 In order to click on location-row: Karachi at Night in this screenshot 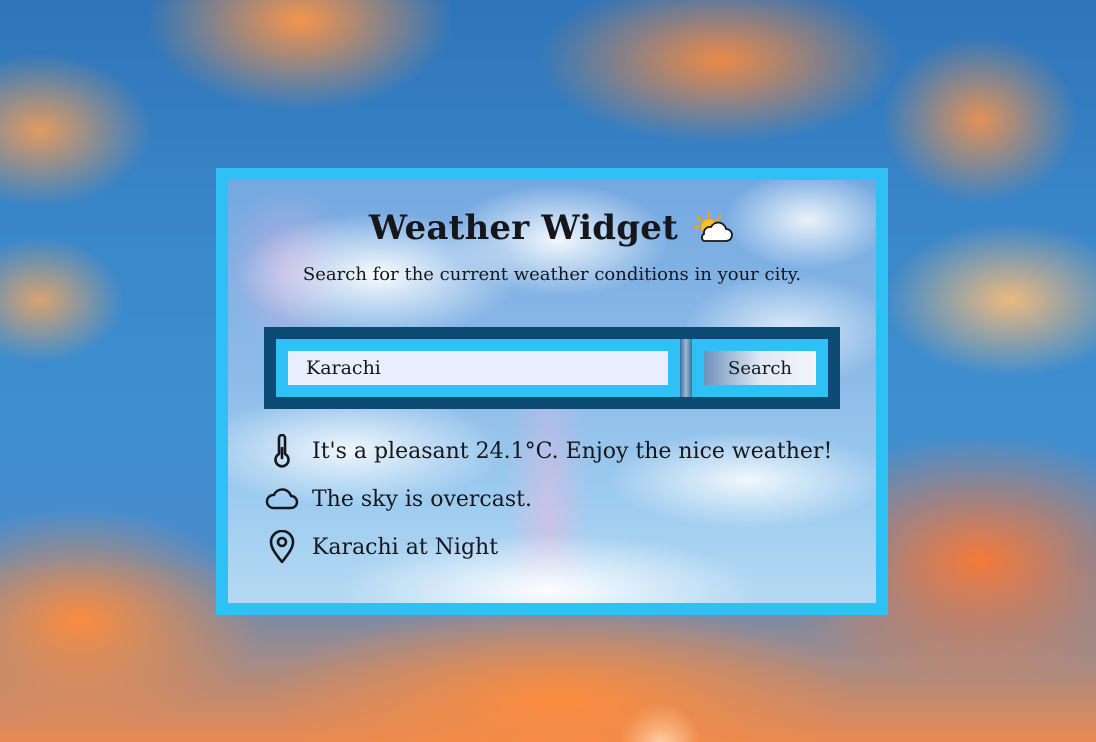, I will do `click(381, 547)`.